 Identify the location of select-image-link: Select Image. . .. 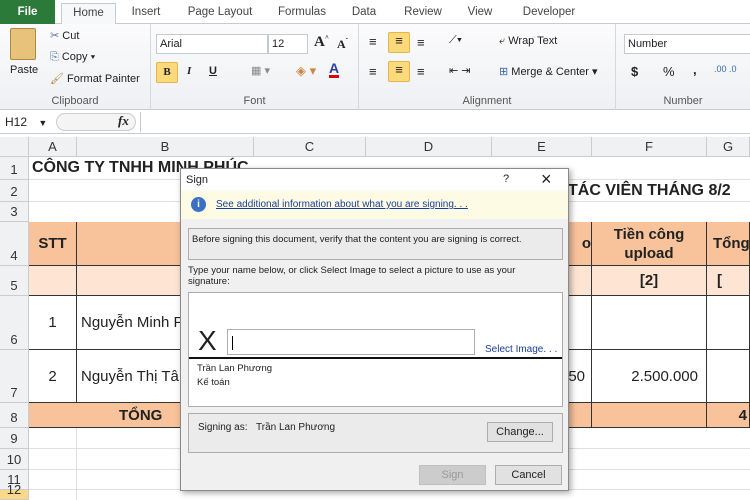
(521, 349).